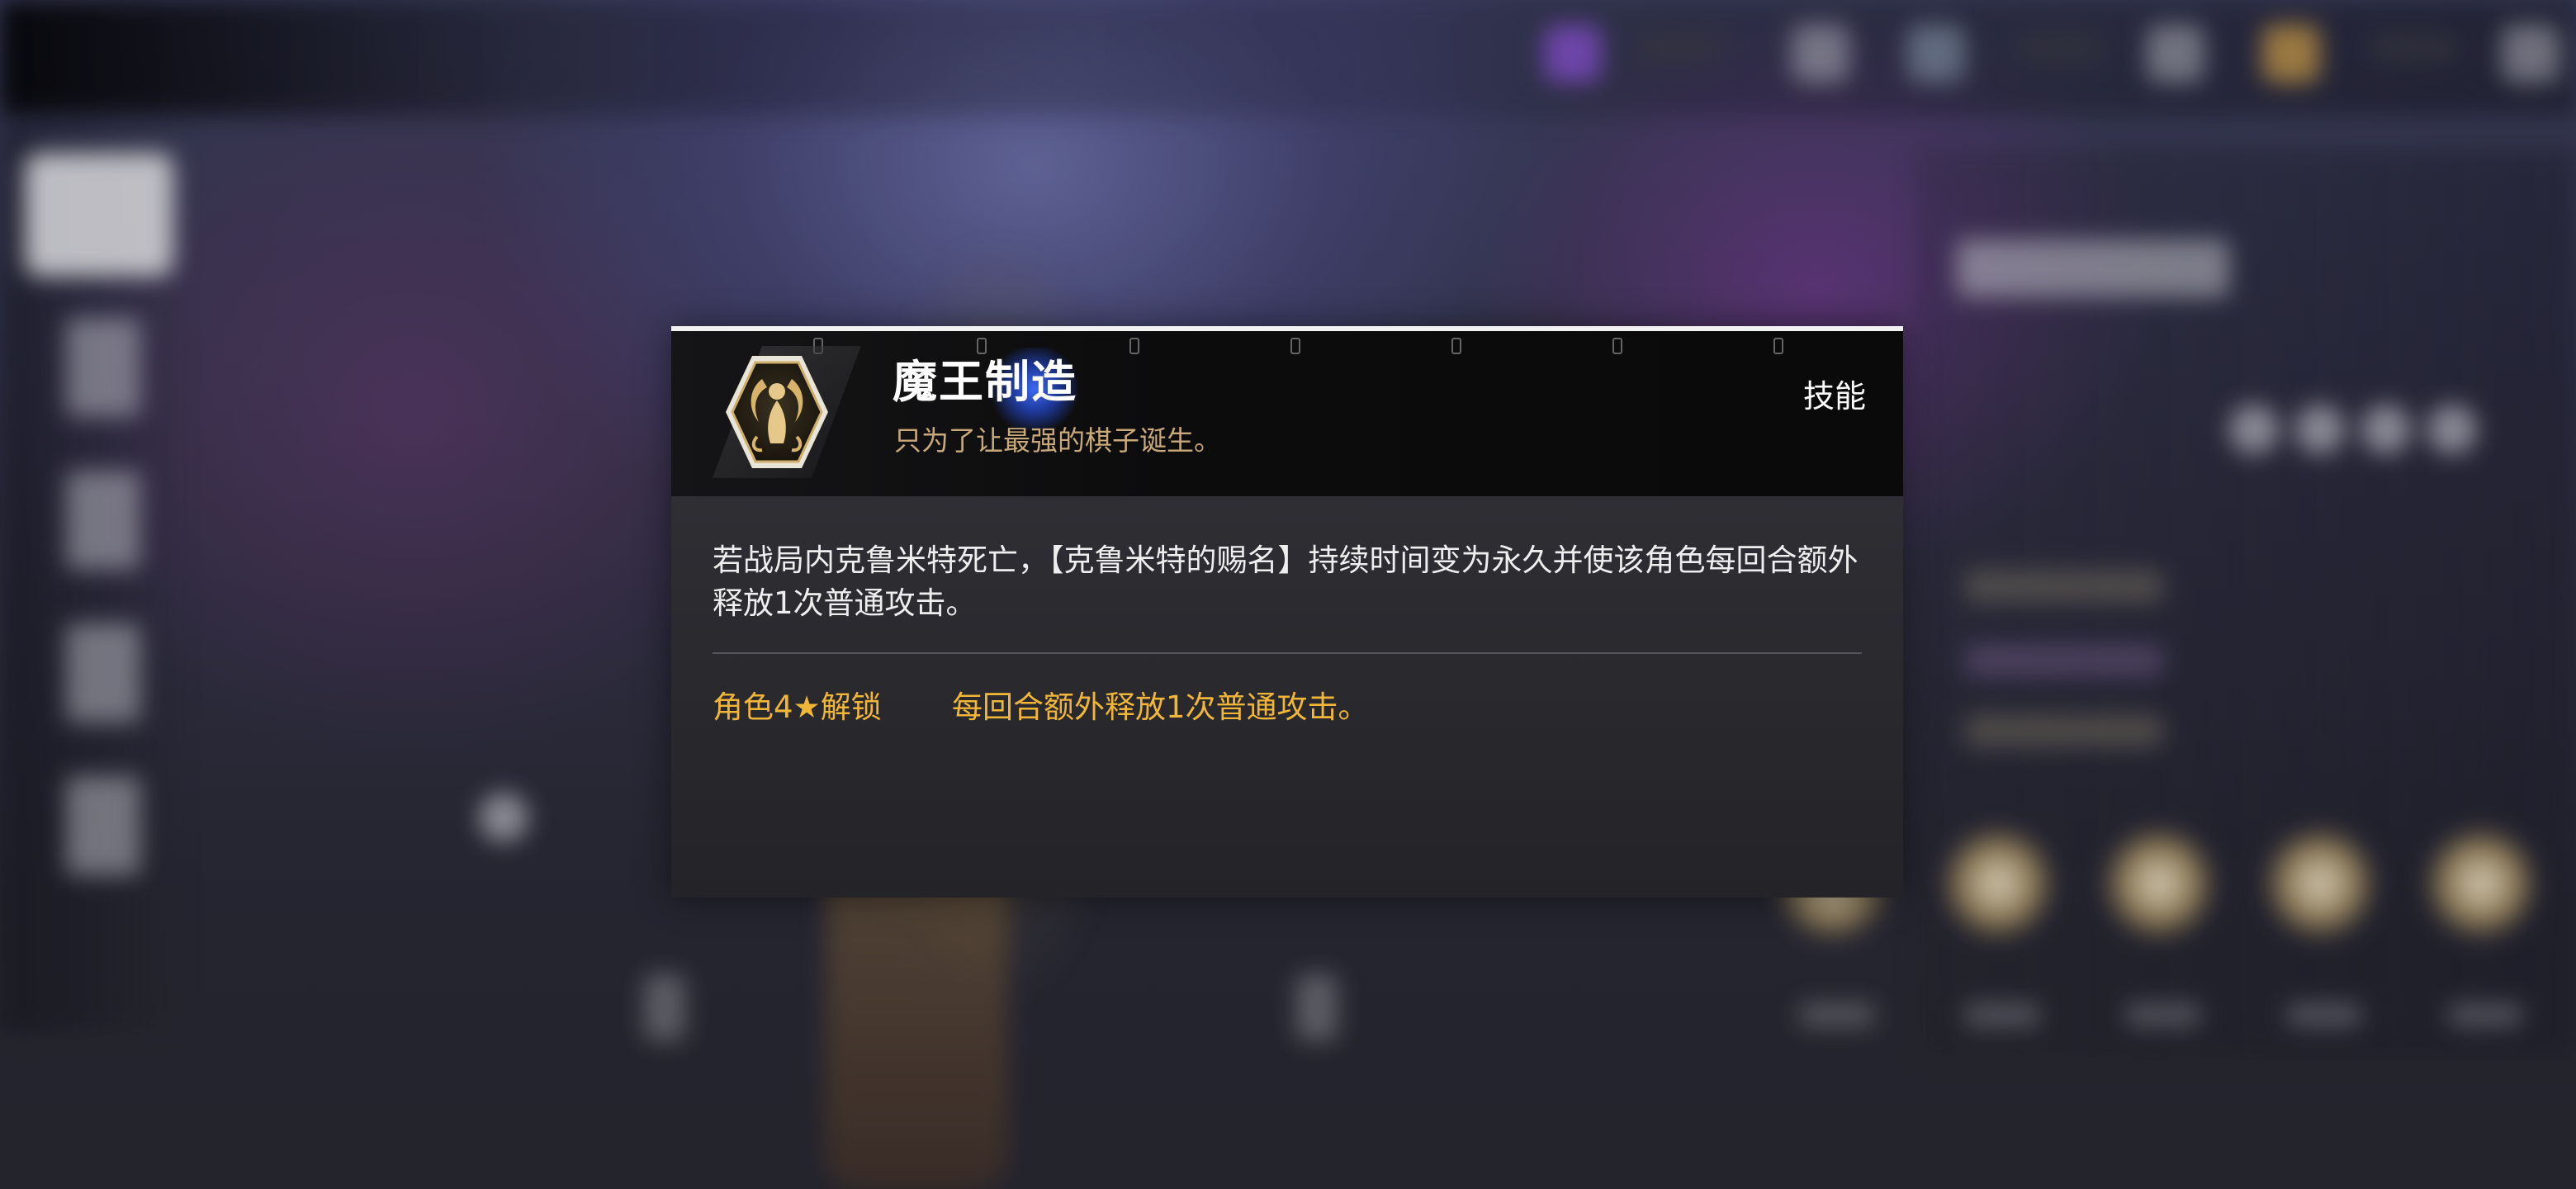  Describe the element at coordinates (1057, 440) in the screenshot. I see `skill-flavor-text: 只为了让最强的棋子诞生。` at that location.